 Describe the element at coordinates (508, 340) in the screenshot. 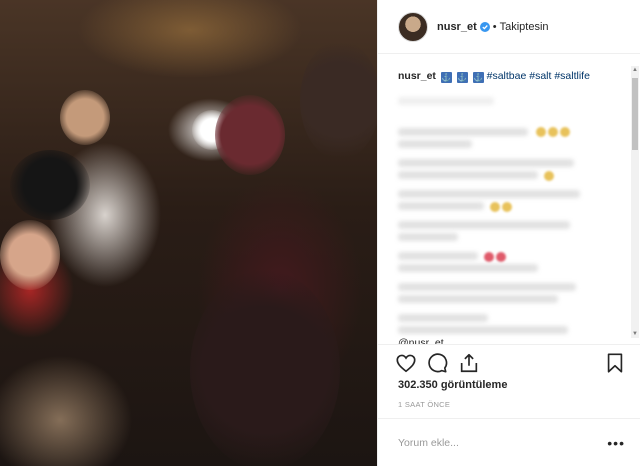

I see `mention-text: @nusr_et` at that location.